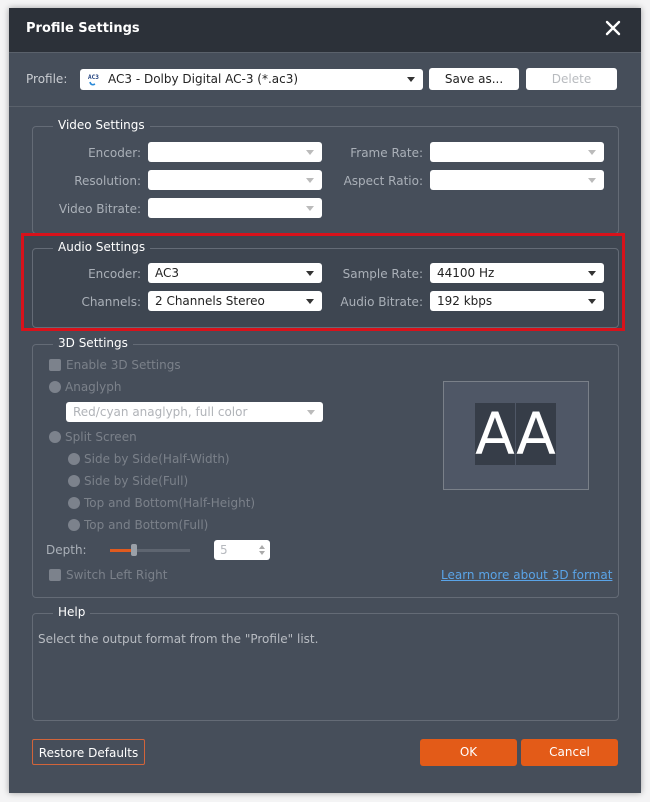 The width and height of the screenshot is (650, 802). I want to click on svg-text: AC3, so click(93, 77).